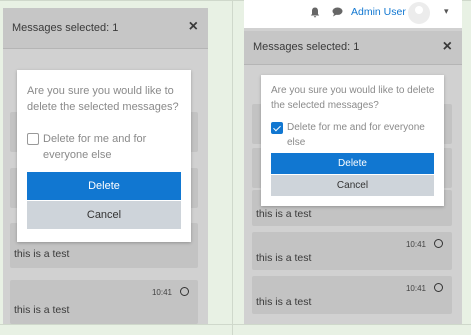  What do you see at coordinates (337, 13) in the screenshot?
I see `chat-icon` at bounding box center [337, 13].